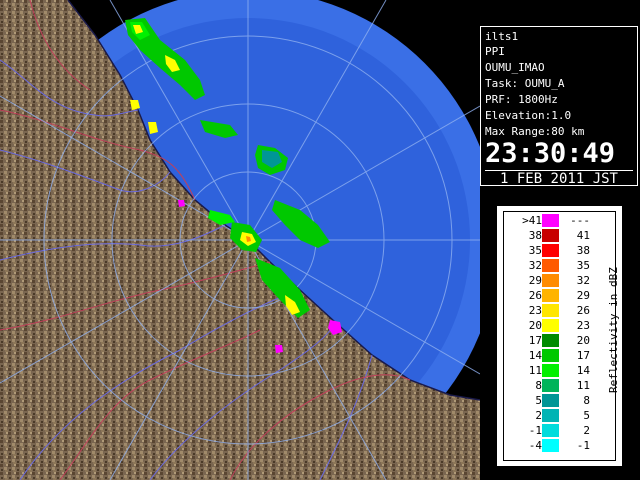 The width and height of the screenshot is (640, 480). I want to click on task-name: Task: OUMU_A, so click(525, 83).